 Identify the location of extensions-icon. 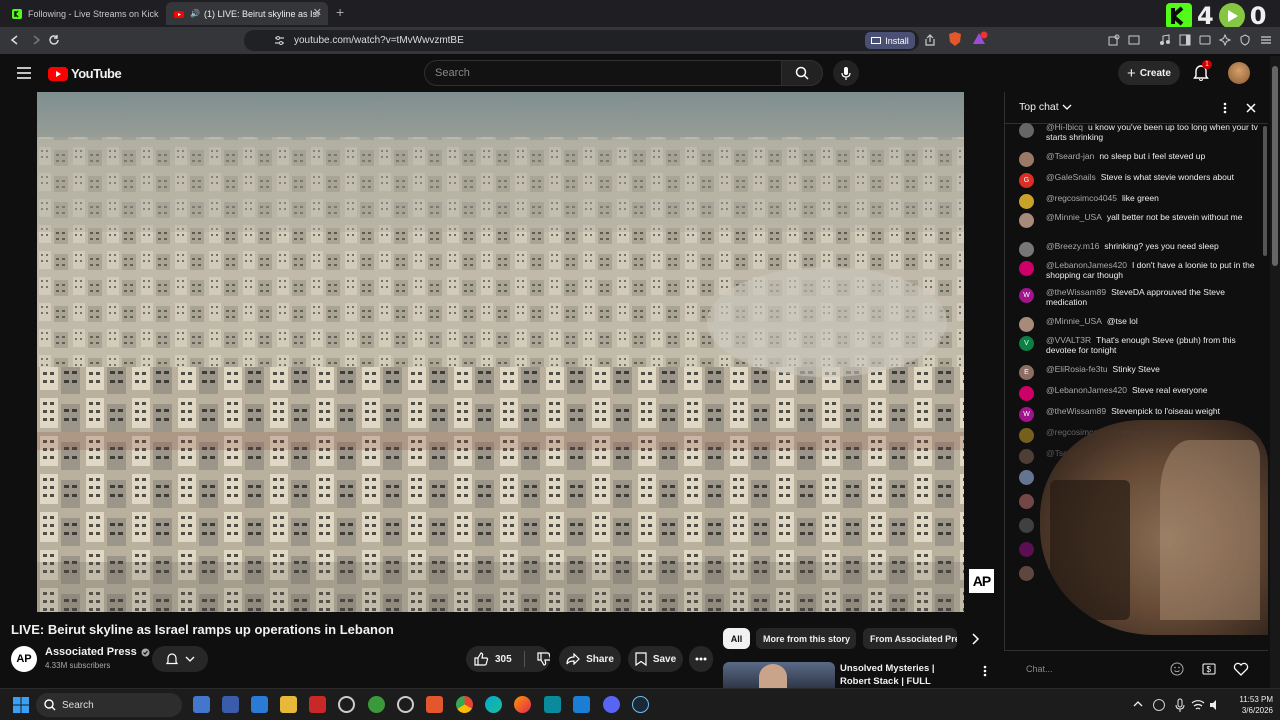
(1114, 40).